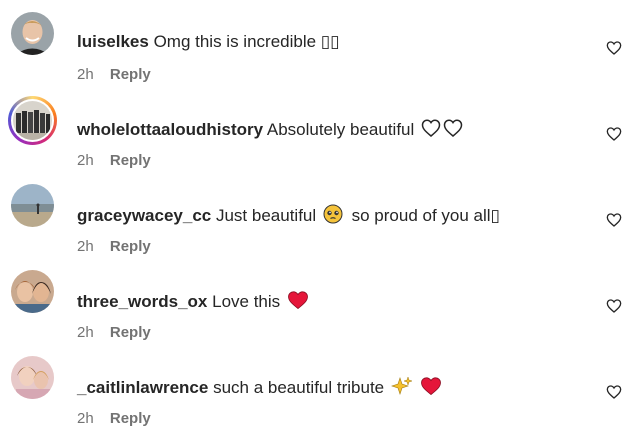  What do you see at coordinates (144, 215) in the screenshot?
I see `comment-username: graceywacey_cc` at bounding box center [144, 215].